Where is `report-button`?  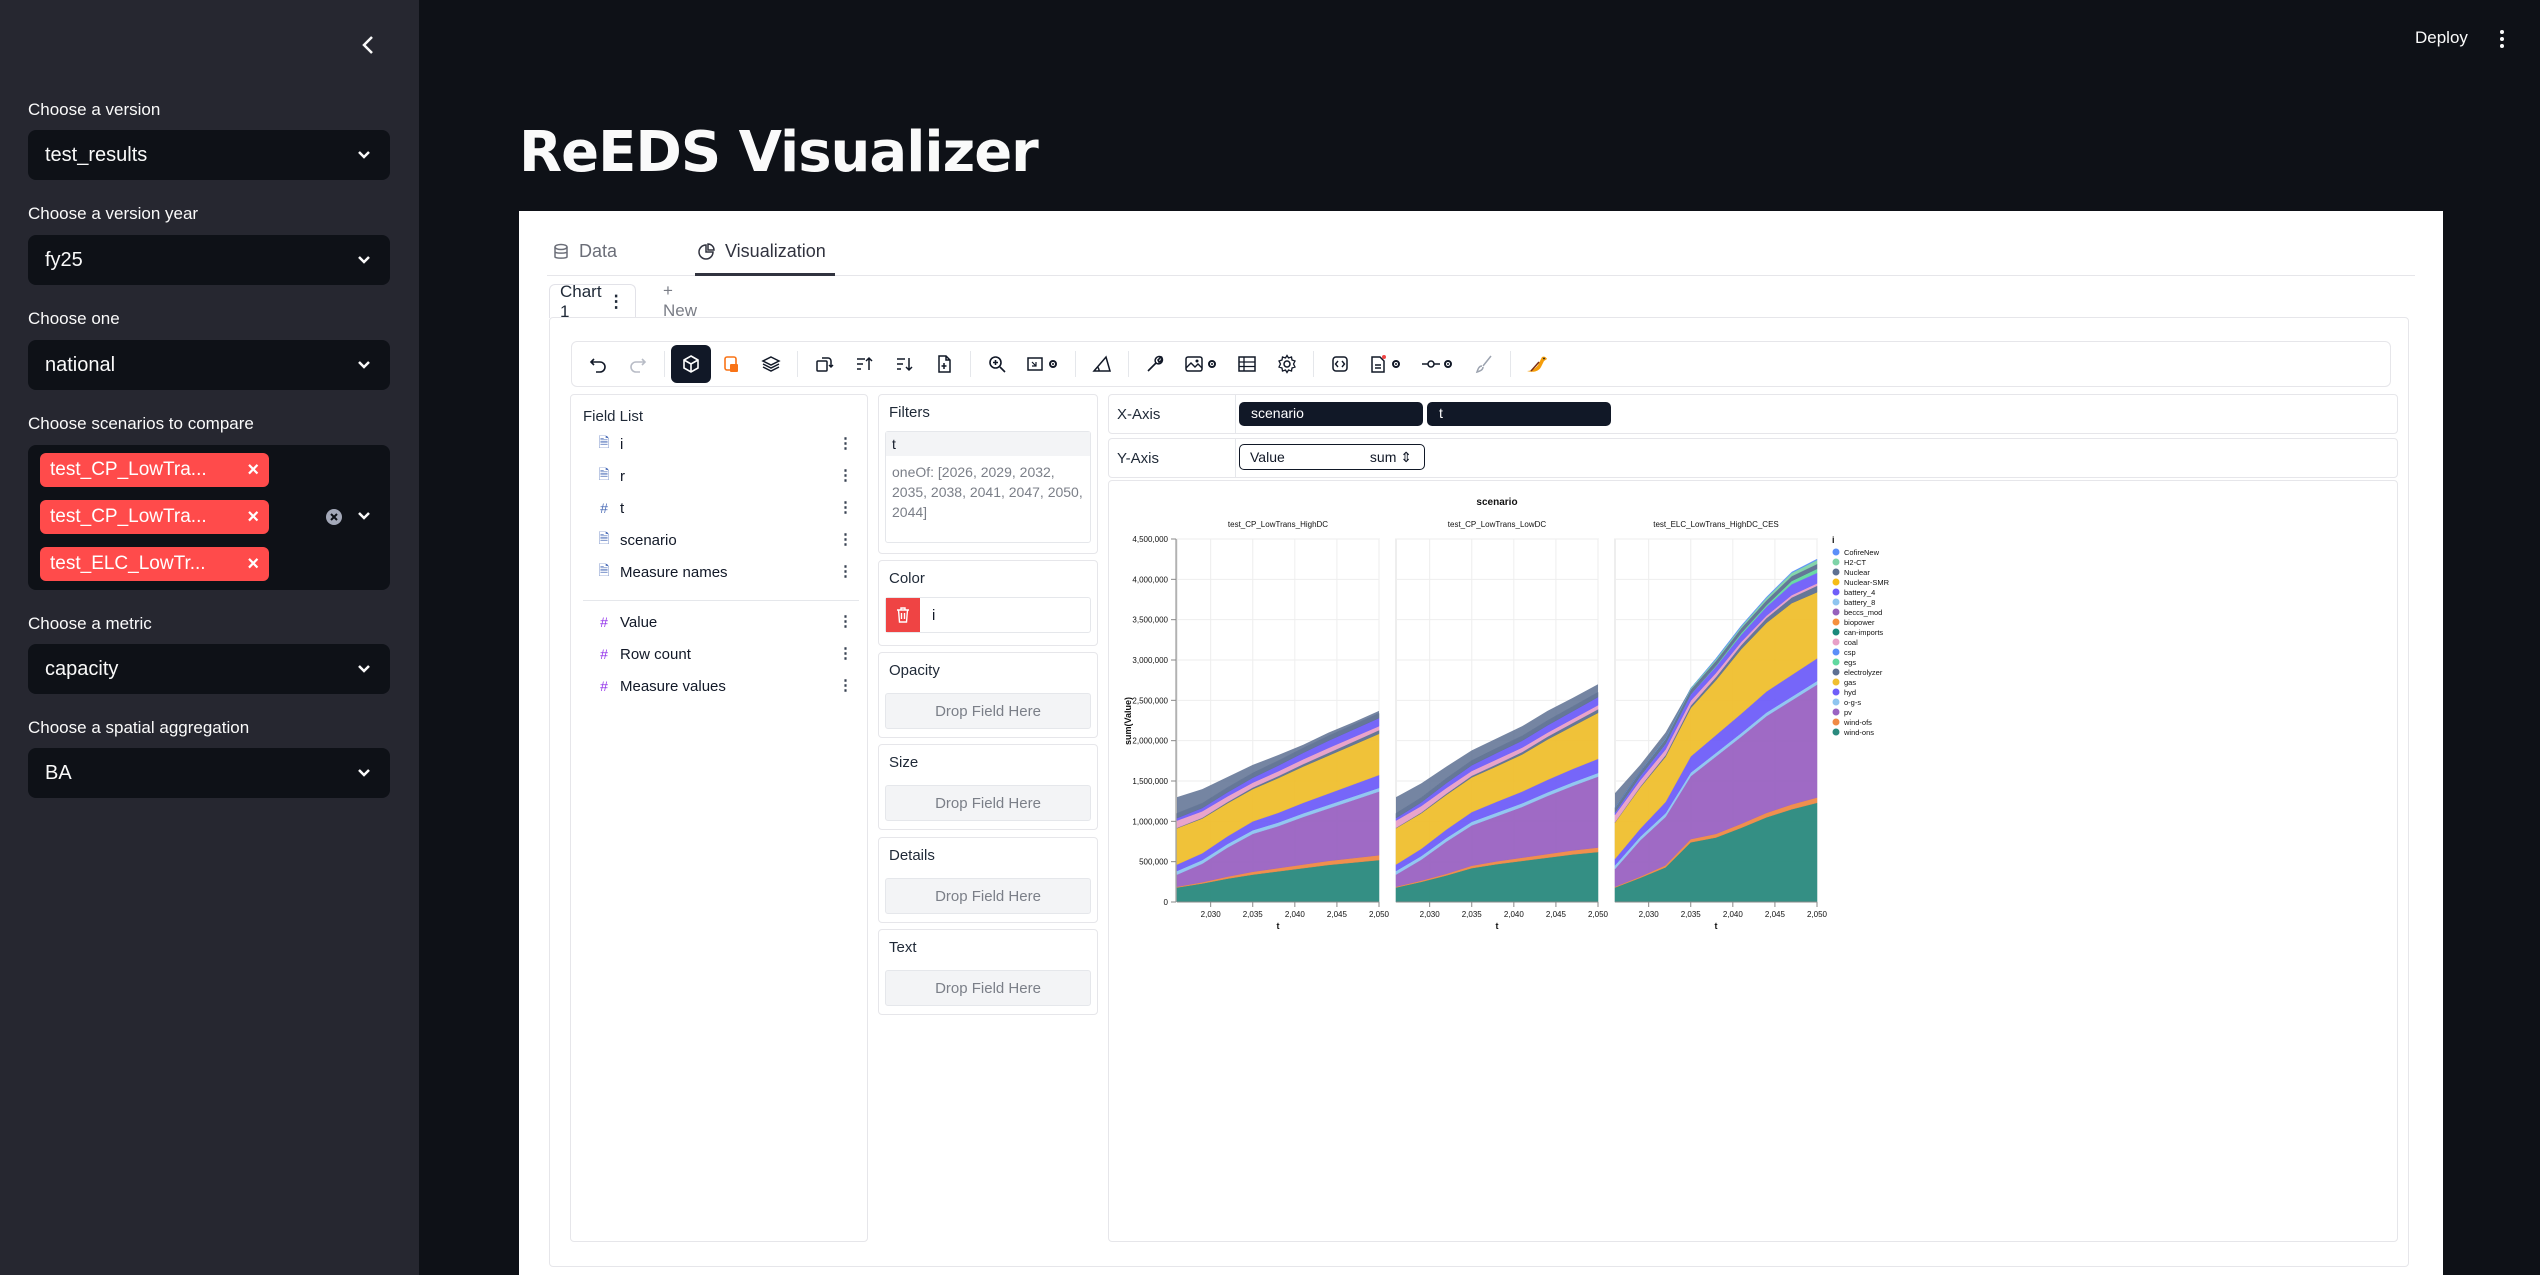 report-button is located at coordinates (1386, 364).